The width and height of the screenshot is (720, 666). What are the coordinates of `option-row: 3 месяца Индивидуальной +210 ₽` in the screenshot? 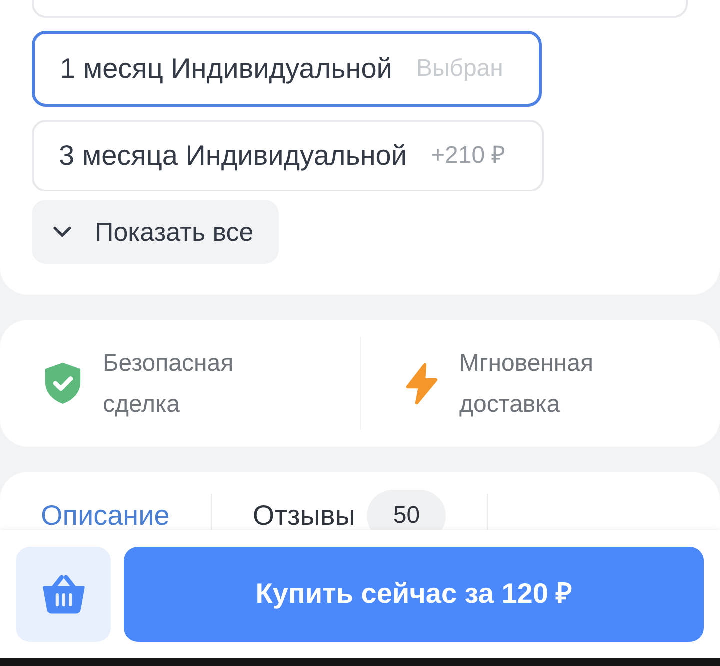 It's located at (288, 155).